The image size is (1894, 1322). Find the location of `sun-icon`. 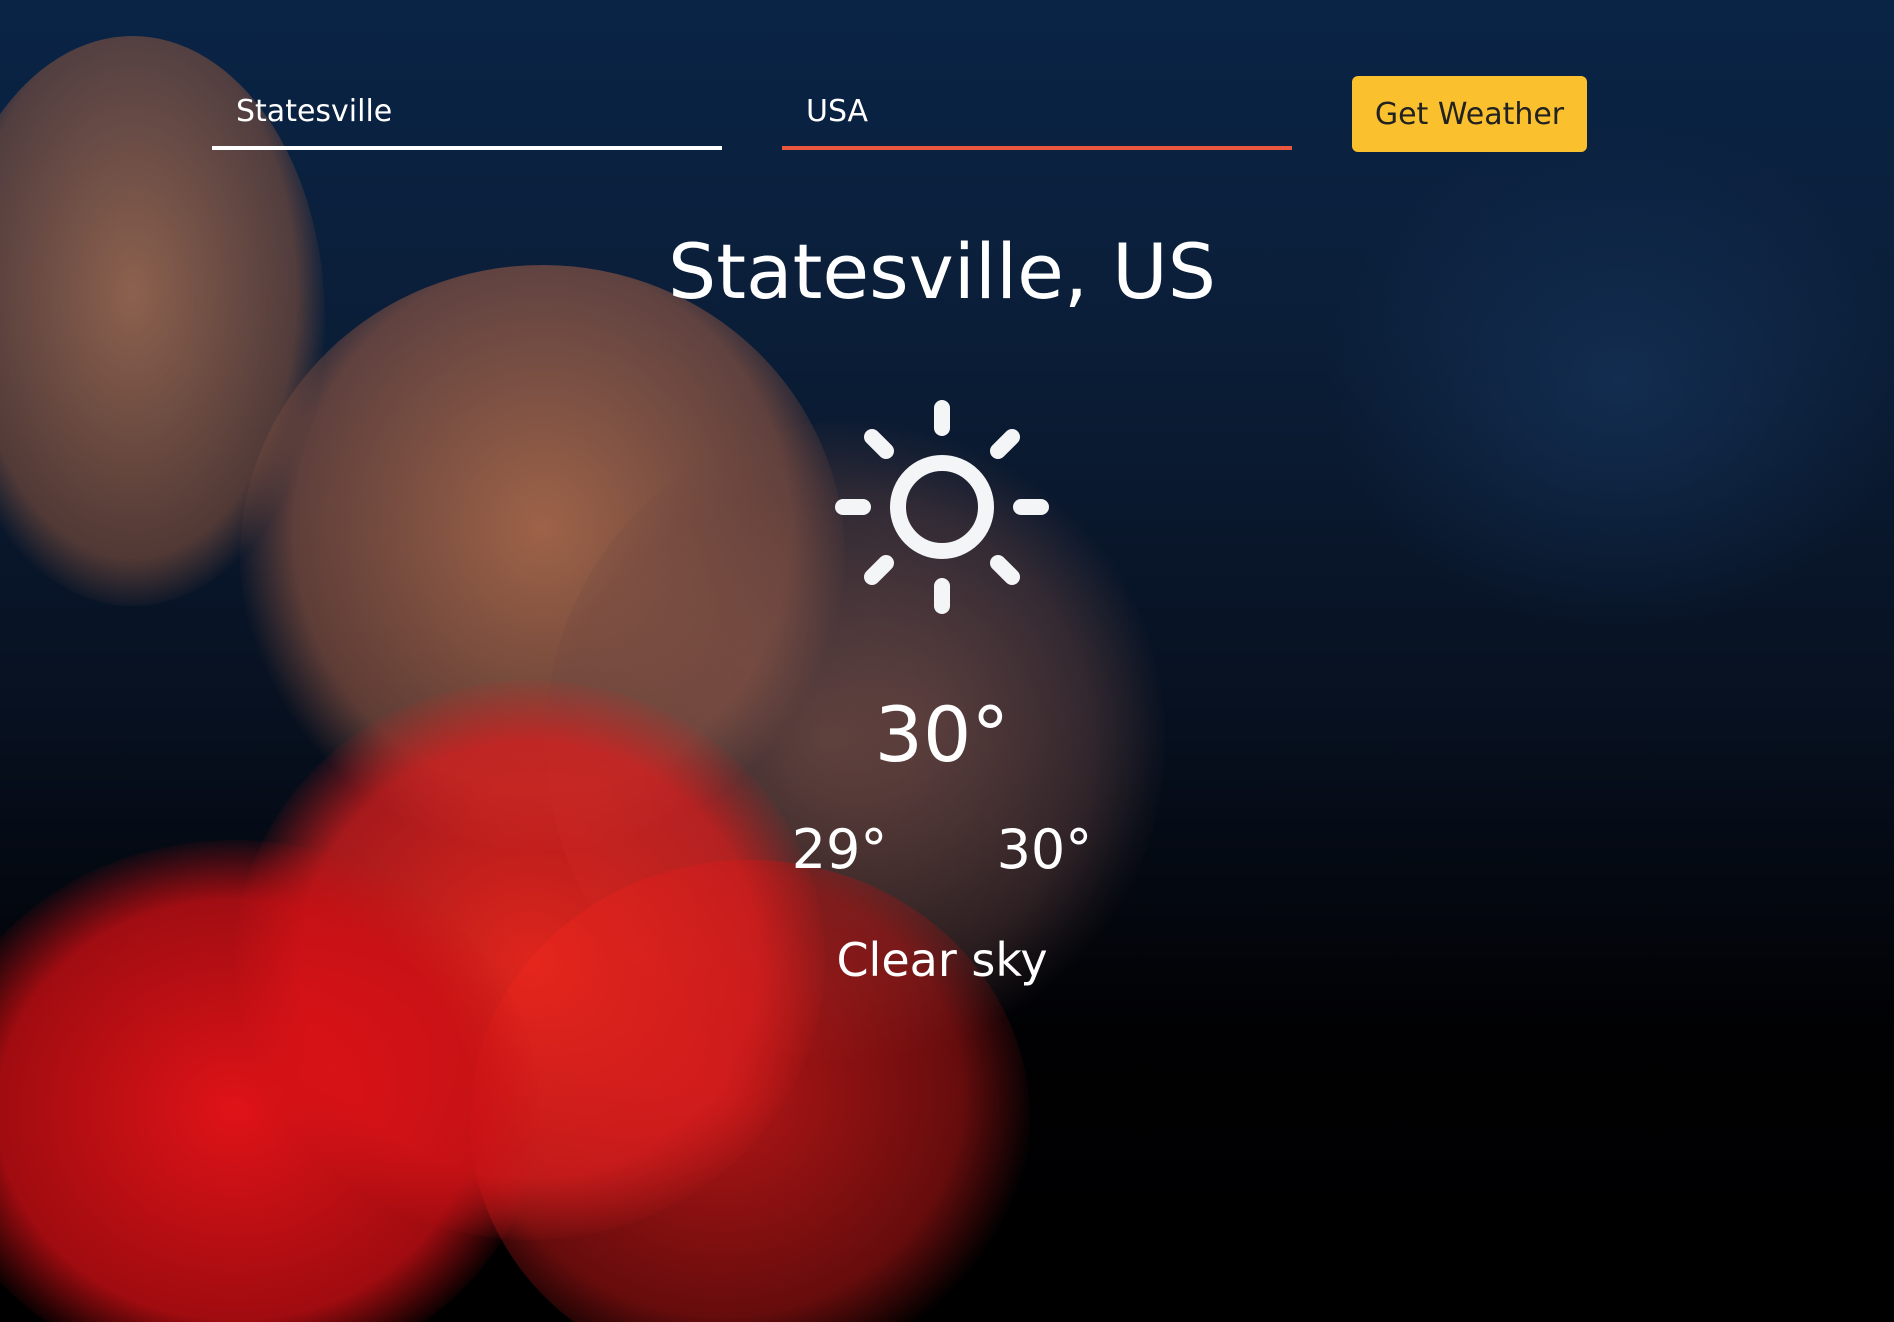

sun-icon is located at coordinates (942, 507).